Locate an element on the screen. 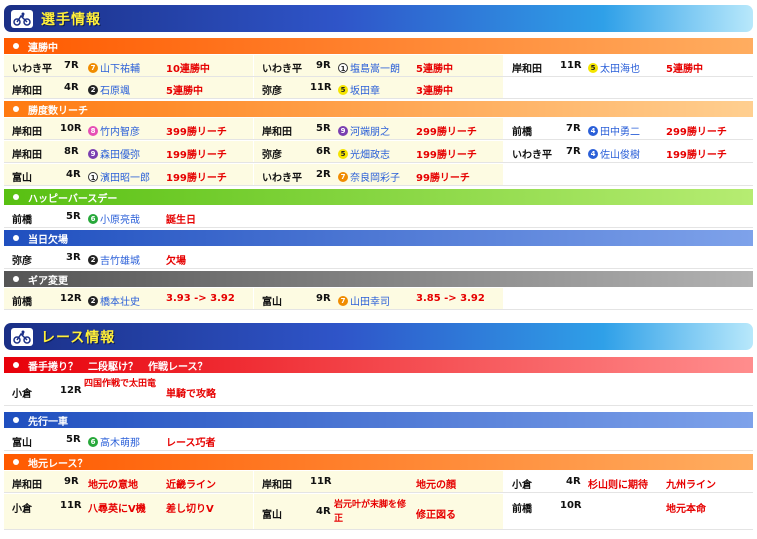  player-name: 光畑政志 is located at coordinates (370, 155).